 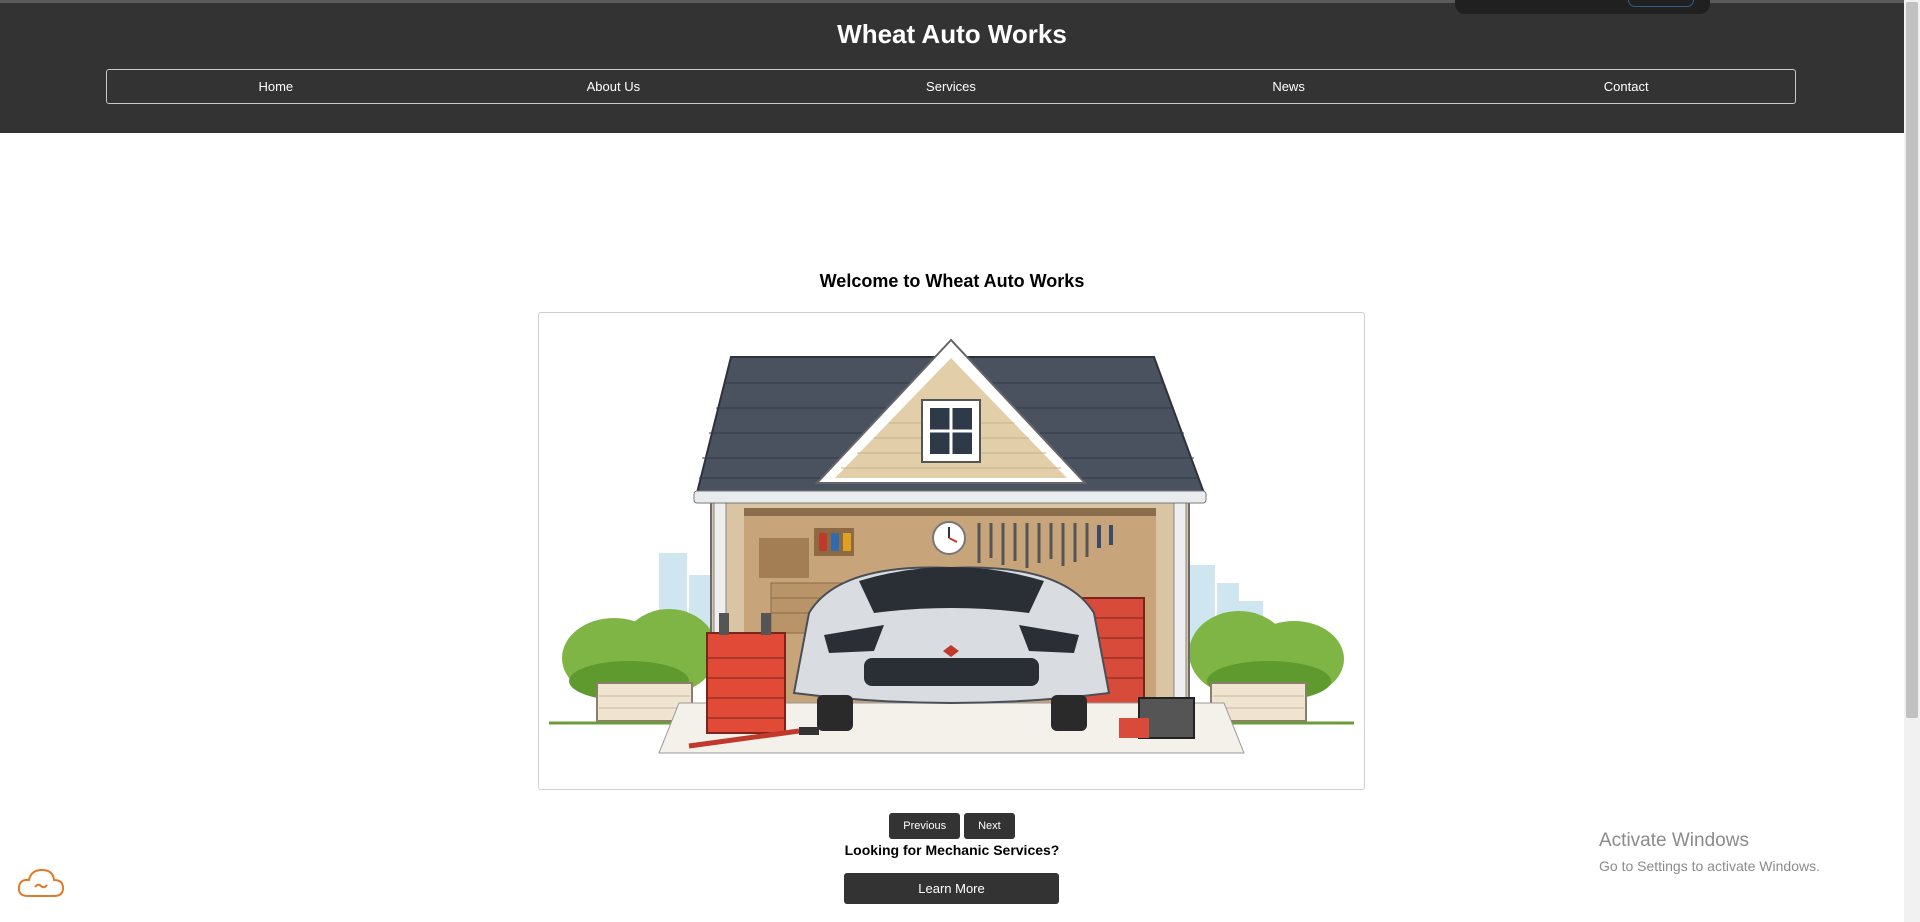 I want to click on watermark-title: Activate Windows, so click(x=1674, y=840).